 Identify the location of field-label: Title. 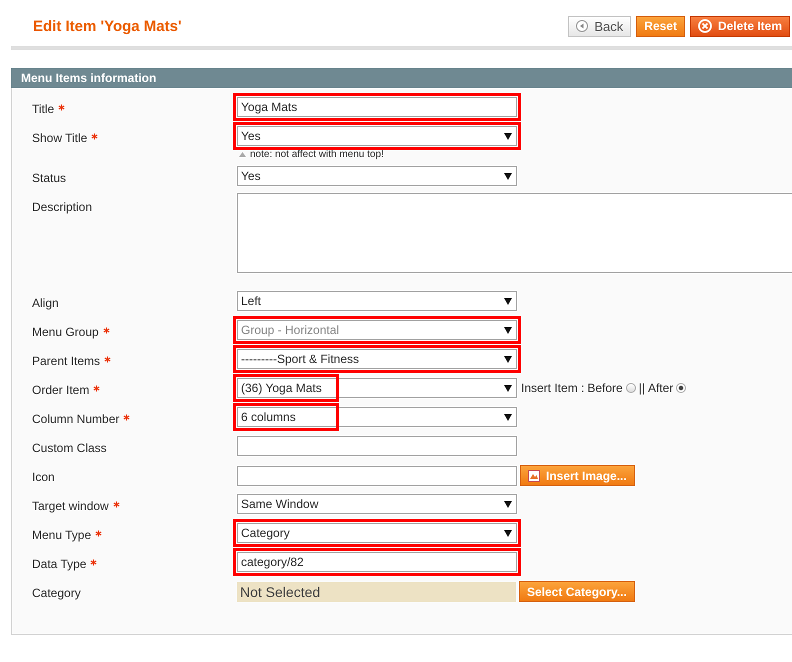
(43, 109).